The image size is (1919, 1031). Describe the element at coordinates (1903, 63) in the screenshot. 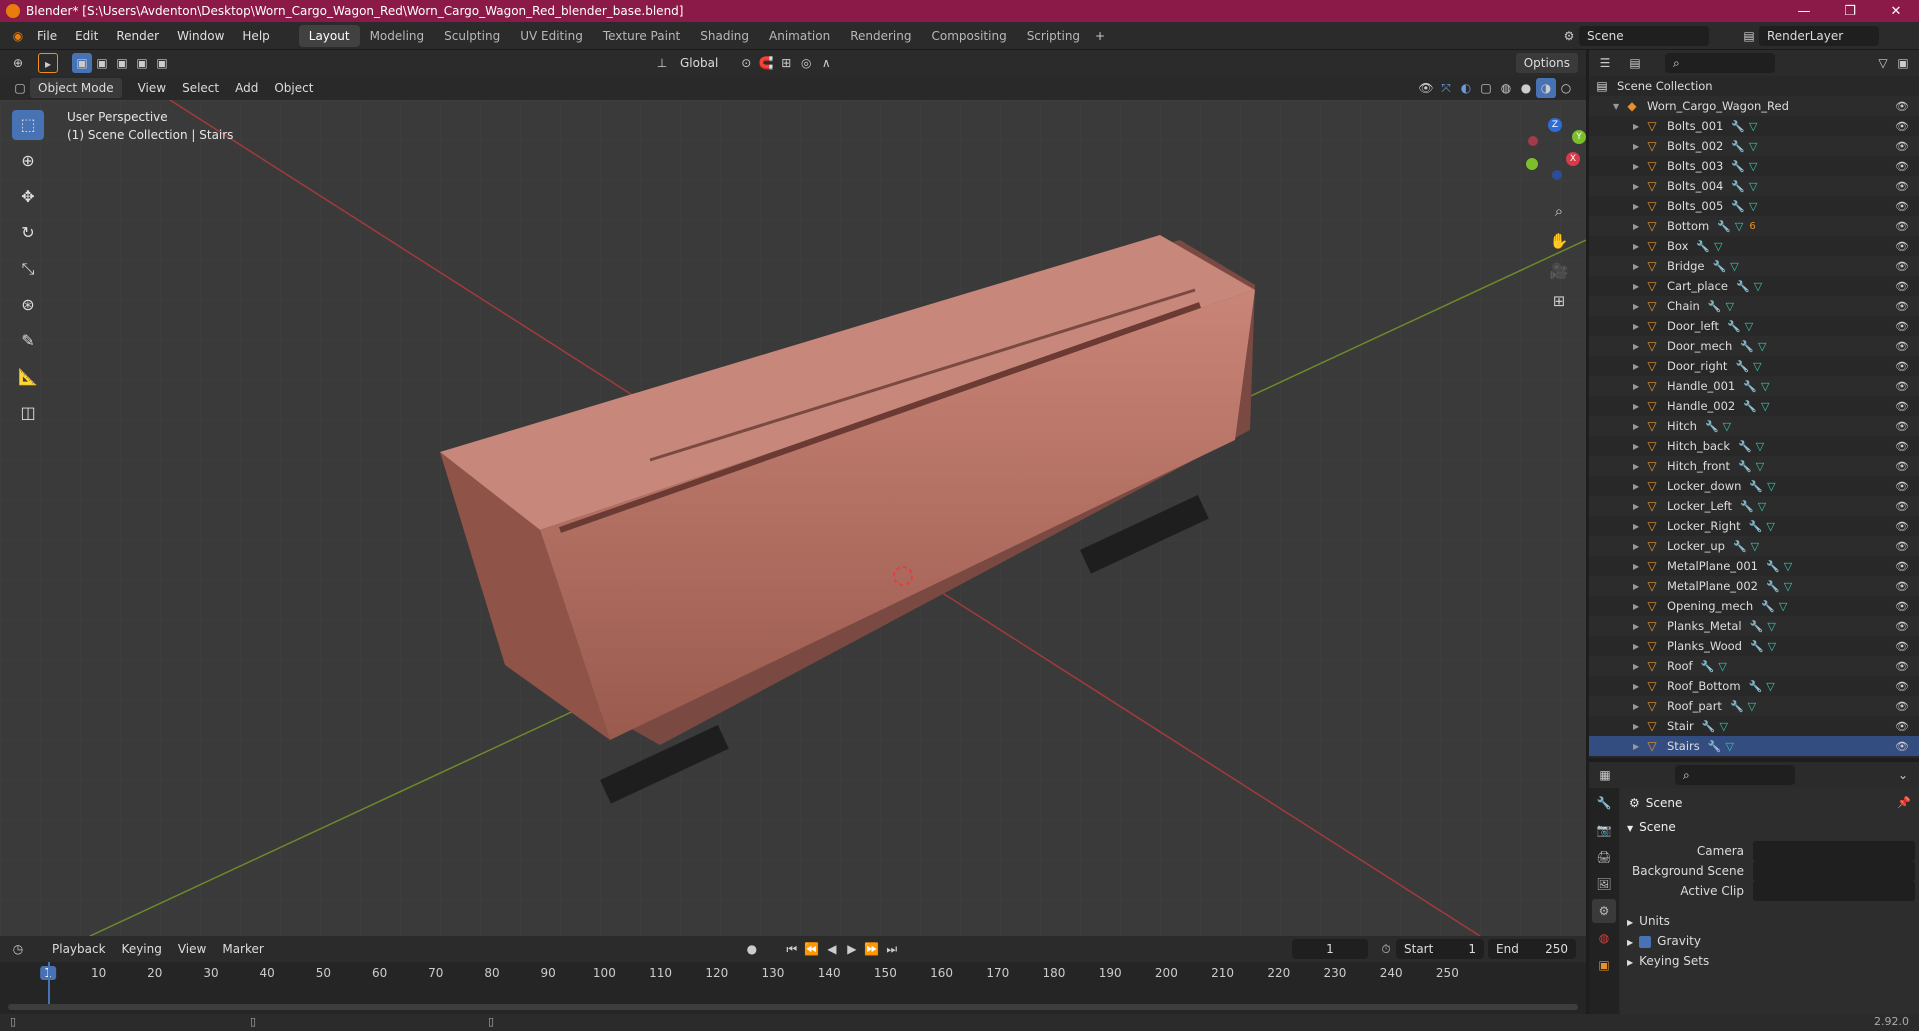

I see `new-collection-icon: ▣` at that location.